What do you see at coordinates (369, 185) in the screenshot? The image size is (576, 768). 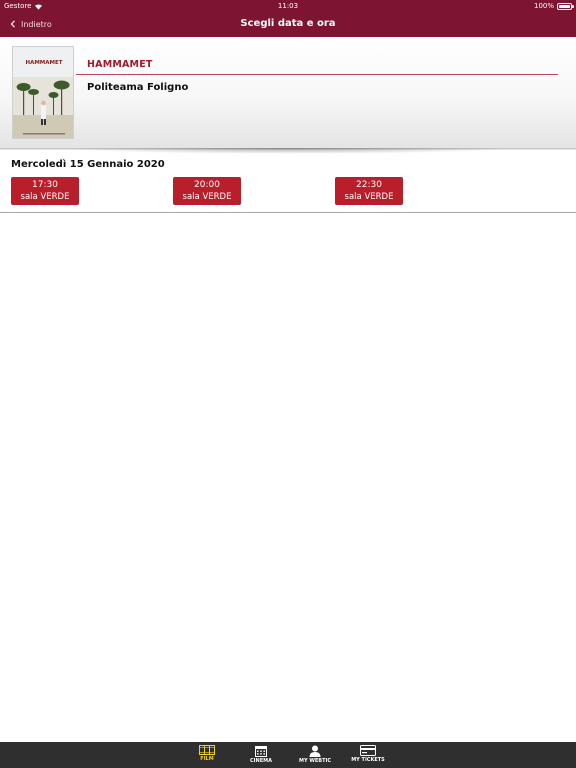 I see `showtime-time: 22:30` at bounding box center [369, 185].